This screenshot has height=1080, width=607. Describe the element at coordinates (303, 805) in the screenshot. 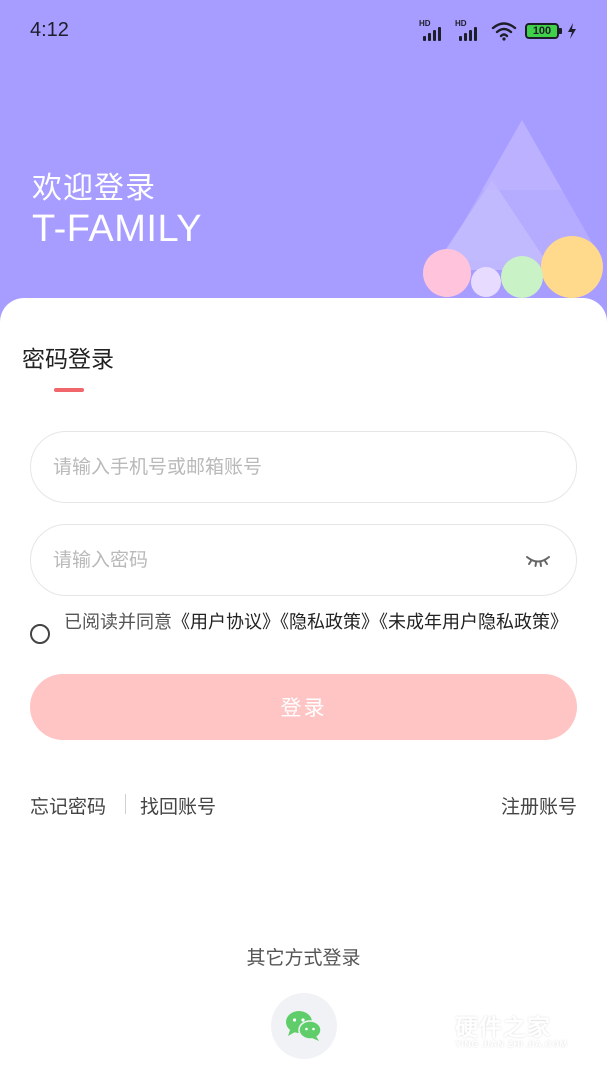

I see `account-links: 忘记密码 找回账号 注册账号` at that location.